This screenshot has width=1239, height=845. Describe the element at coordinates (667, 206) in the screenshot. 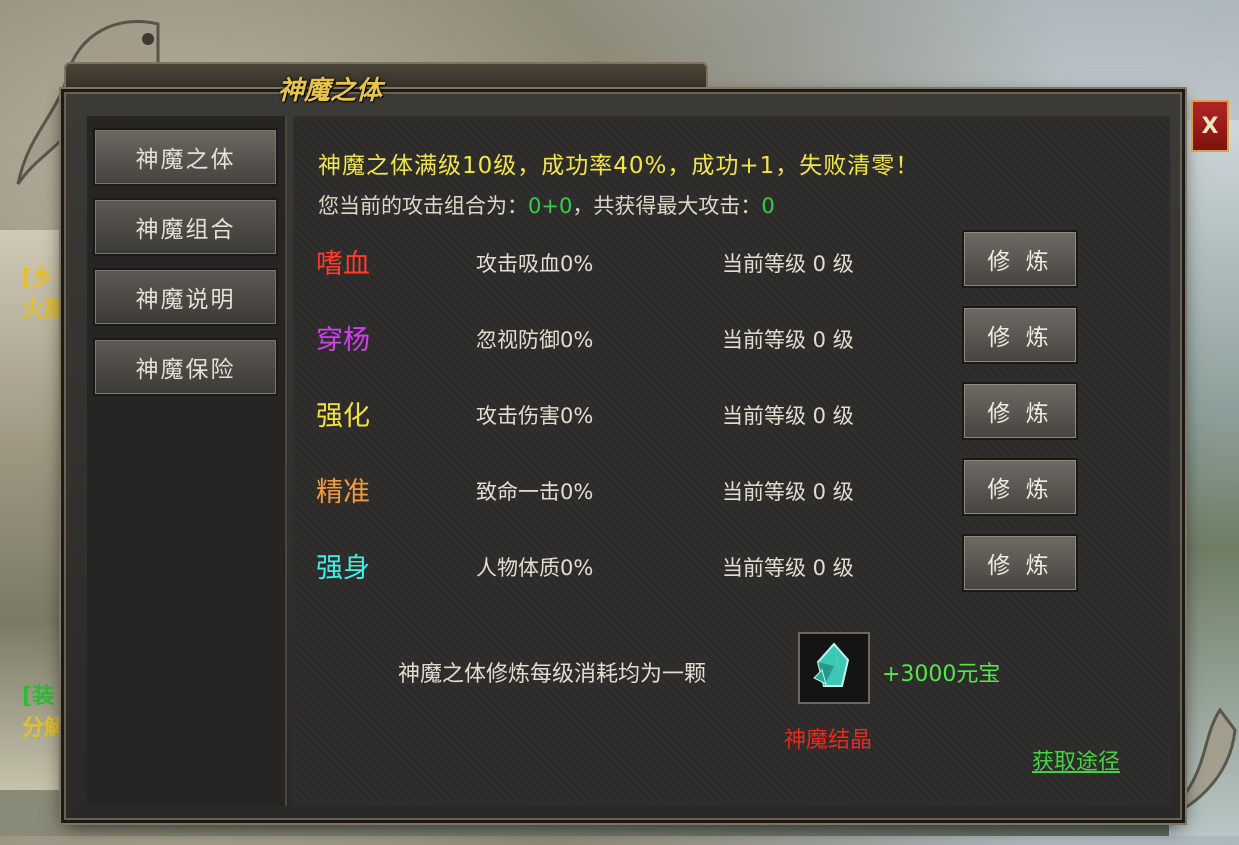

I see `max-attack-label: ，共获得最大攻击：` at that location.